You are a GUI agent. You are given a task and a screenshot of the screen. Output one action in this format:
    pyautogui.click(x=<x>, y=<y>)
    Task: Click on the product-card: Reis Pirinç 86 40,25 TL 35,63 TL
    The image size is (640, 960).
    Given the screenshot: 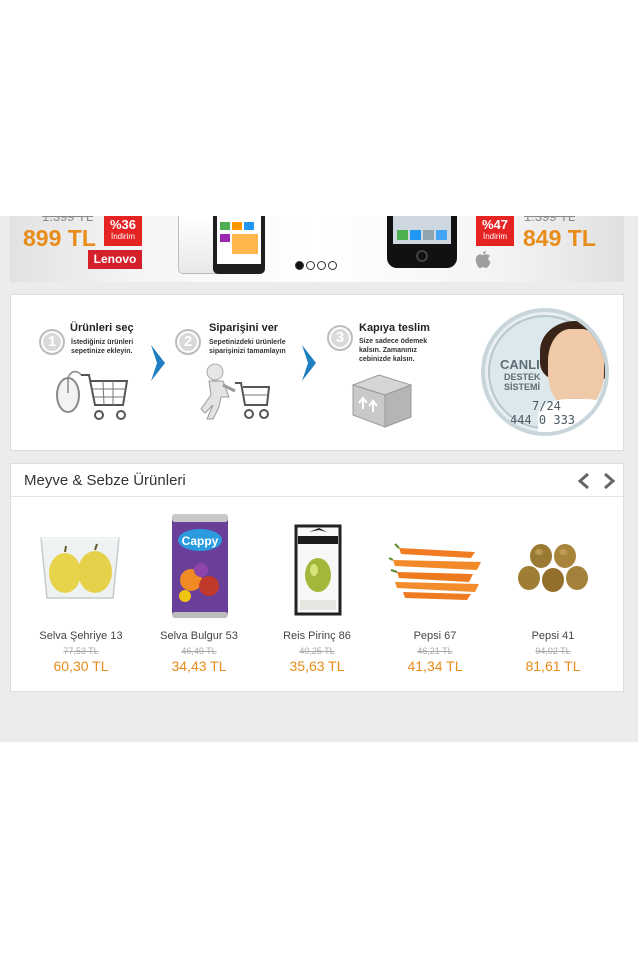 What is the action you would take?
    pyautogui.click(x=317, y=593)
    